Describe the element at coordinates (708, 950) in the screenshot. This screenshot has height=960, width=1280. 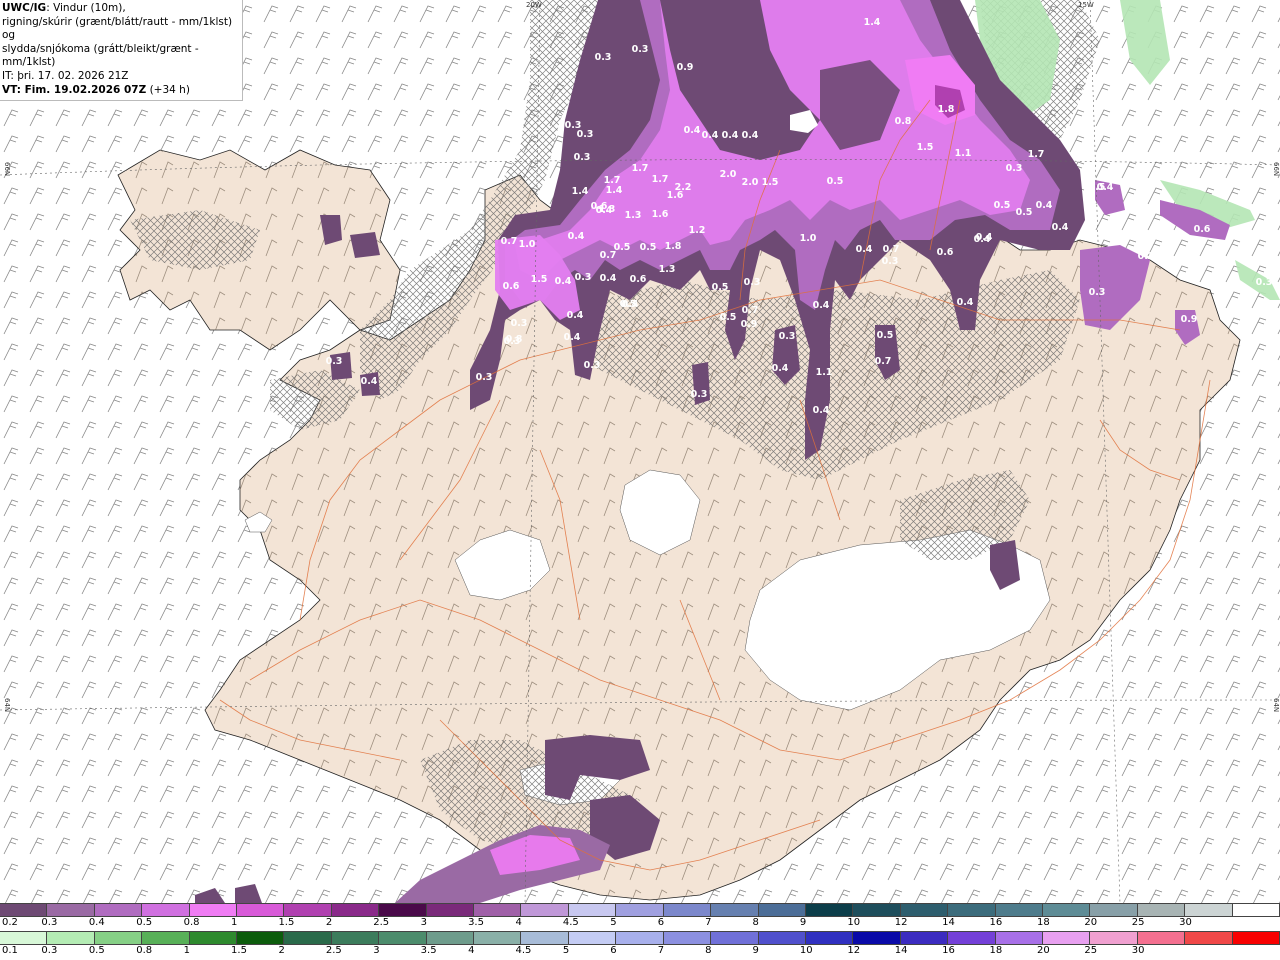
I see `legend-rain-tick-label: 8` at that location.